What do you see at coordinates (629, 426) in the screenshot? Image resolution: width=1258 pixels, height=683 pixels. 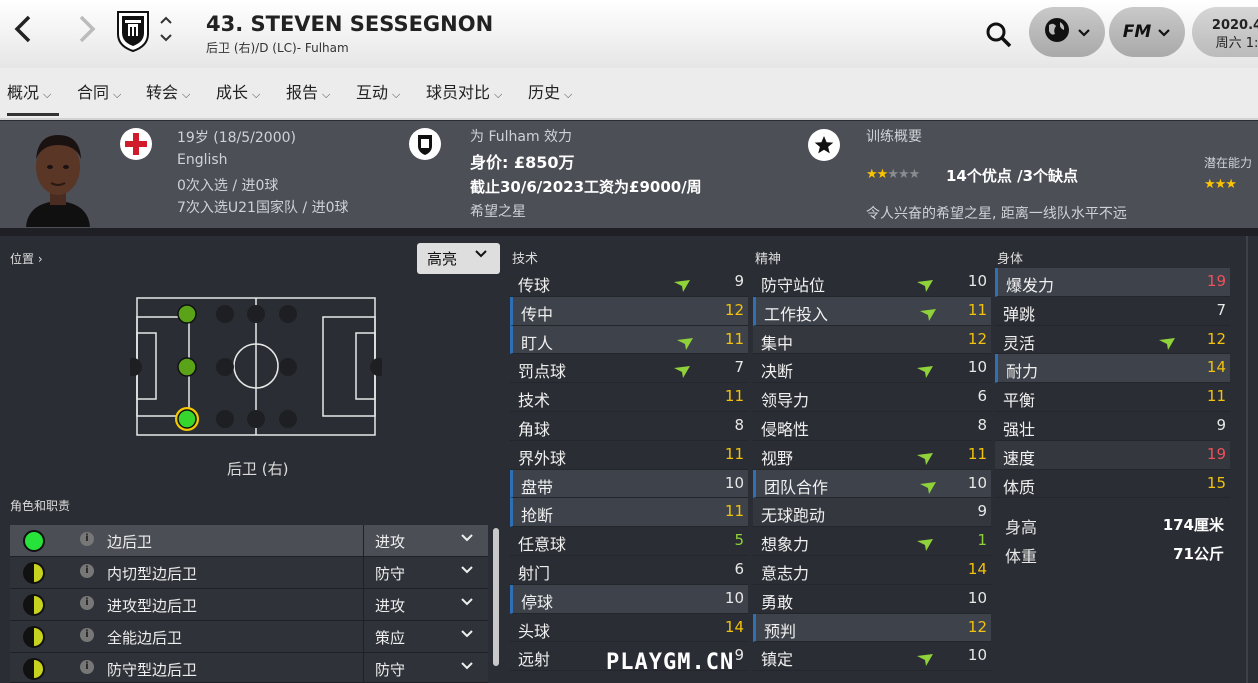 I see `attribute-row: 角球 8` at bounding box center [629, 426].